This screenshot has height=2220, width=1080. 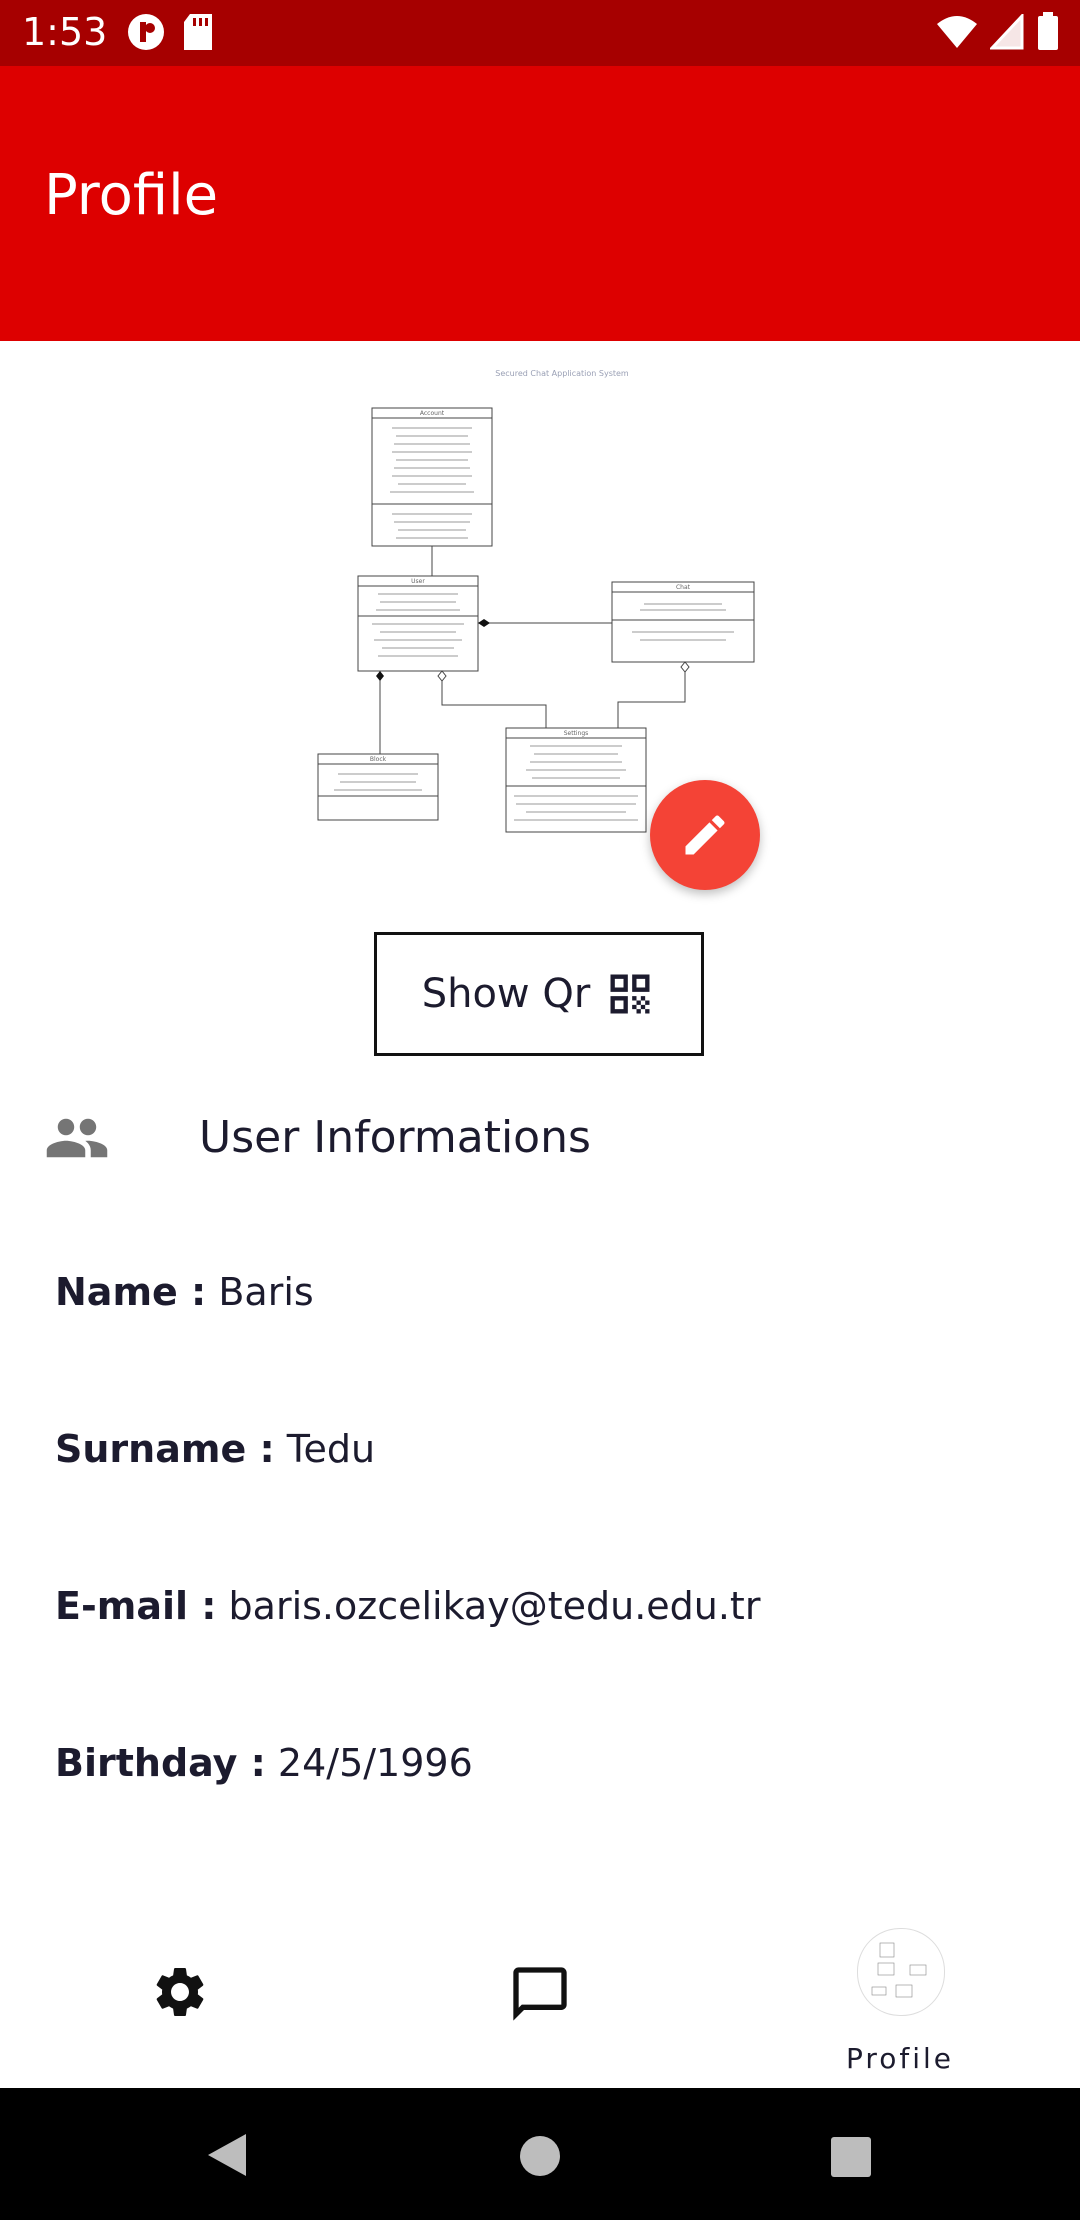 What do you see at coordinates (165, 1449) in the screenshot?
I see `surname-label: Surname :` at bounding box center [165, 1449].